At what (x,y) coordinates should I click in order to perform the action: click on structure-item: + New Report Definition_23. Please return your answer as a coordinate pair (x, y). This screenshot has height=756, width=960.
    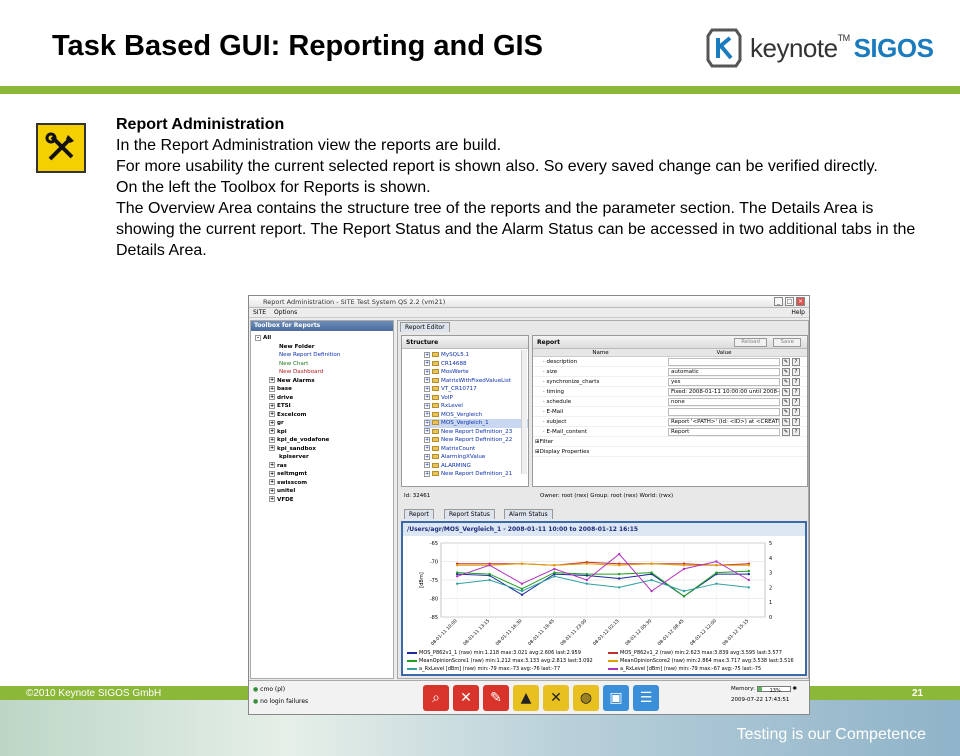
    Looking at the image, I should click on (476, 432).